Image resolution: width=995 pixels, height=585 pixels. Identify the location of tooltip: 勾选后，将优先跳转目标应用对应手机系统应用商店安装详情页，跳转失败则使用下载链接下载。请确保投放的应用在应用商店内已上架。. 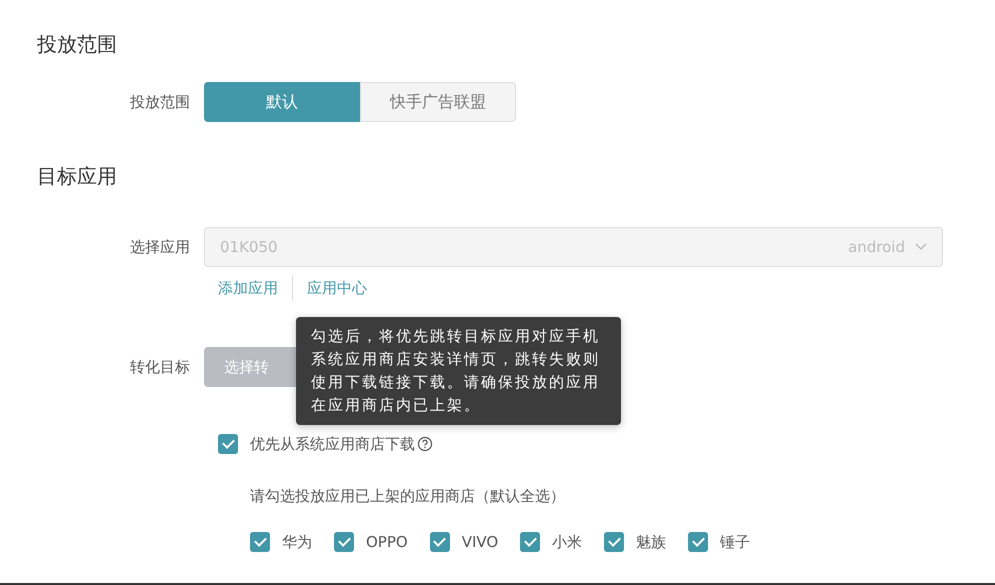
(458, 371).